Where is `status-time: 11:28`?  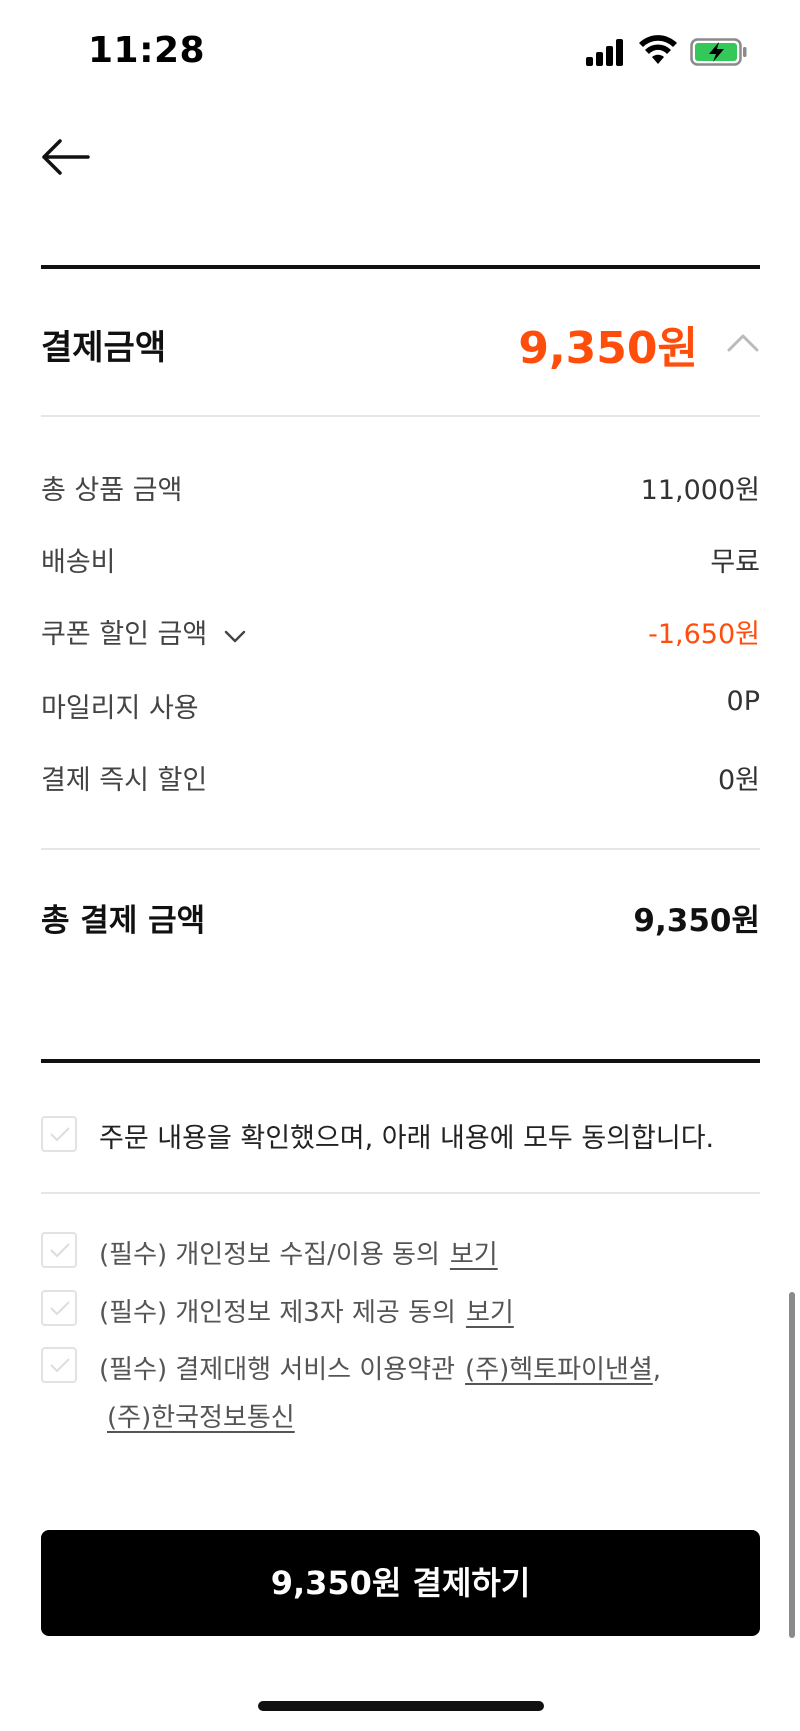 status-time: 11:28 is located at coordinates (147, 50).